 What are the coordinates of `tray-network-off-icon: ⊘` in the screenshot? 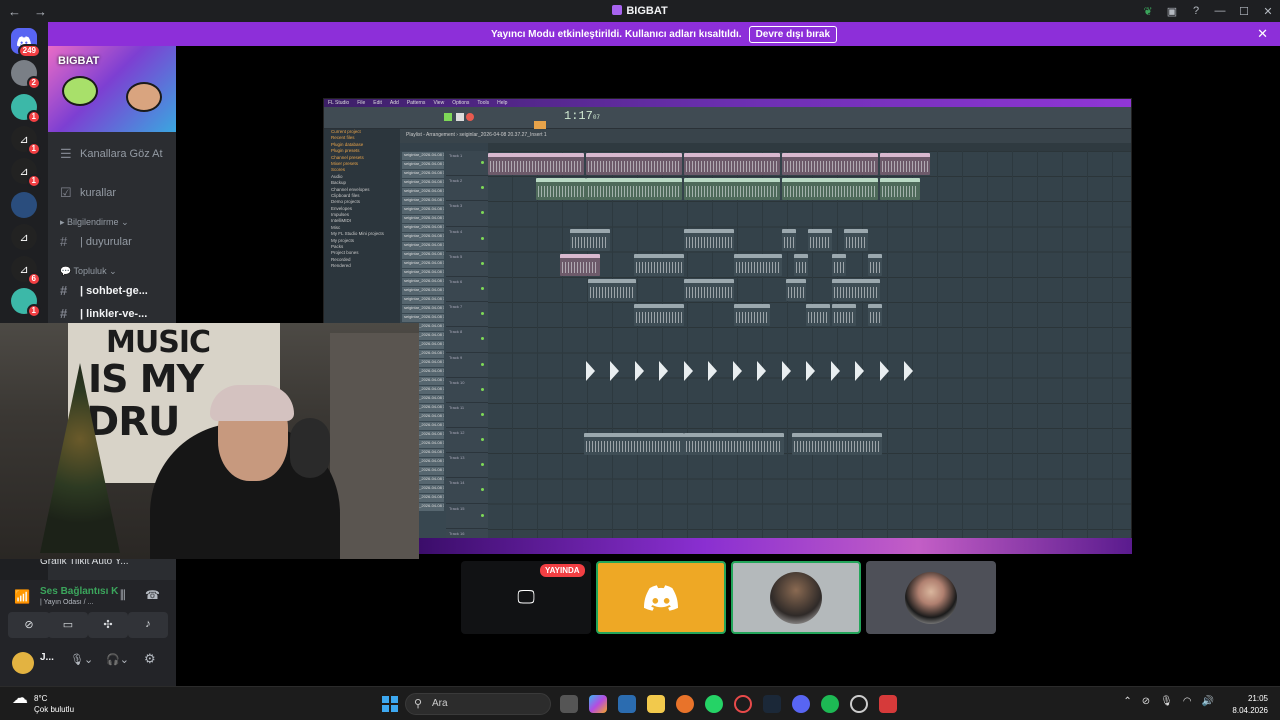 It's located at (1146, 701).